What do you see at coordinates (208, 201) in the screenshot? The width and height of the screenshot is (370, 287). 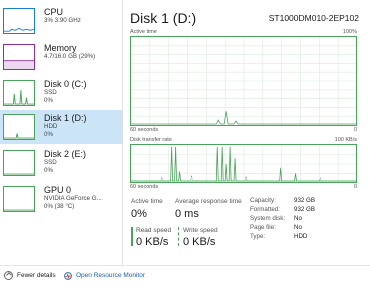 I see `avg-response-label: Average response time` at bounding box center [208, 201].